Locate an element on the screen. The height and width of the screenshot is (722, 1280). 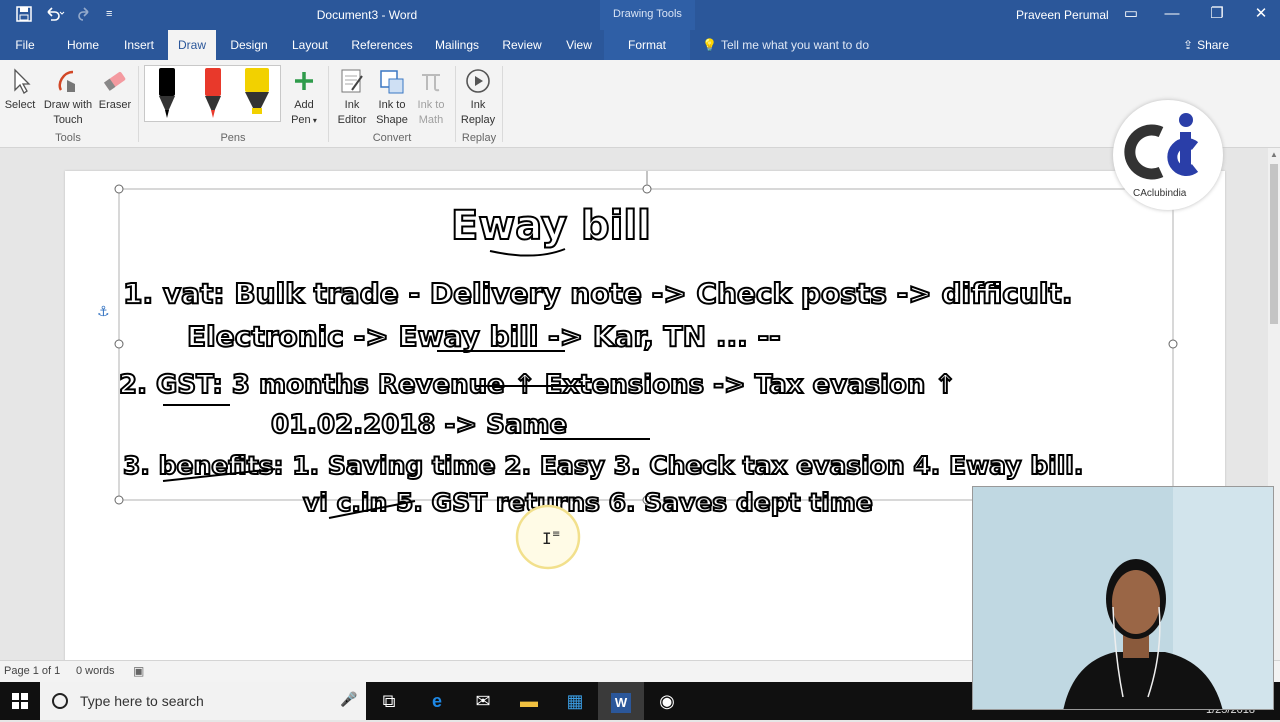
search-placeholder: Type here to search is located at coordinates (142, 701).